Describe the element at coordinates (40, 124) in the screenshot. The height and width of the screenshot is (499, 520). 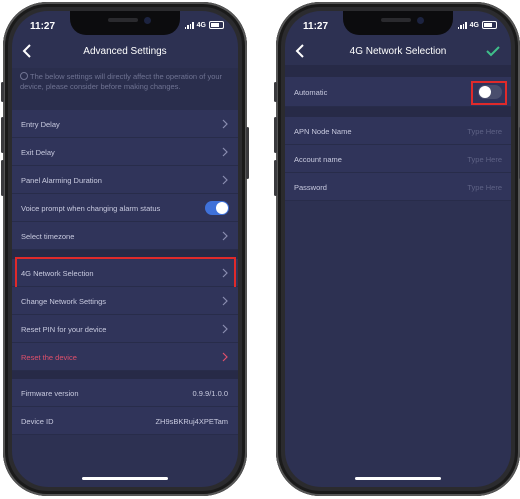
I see `row-label: Entry Delay` at that location.